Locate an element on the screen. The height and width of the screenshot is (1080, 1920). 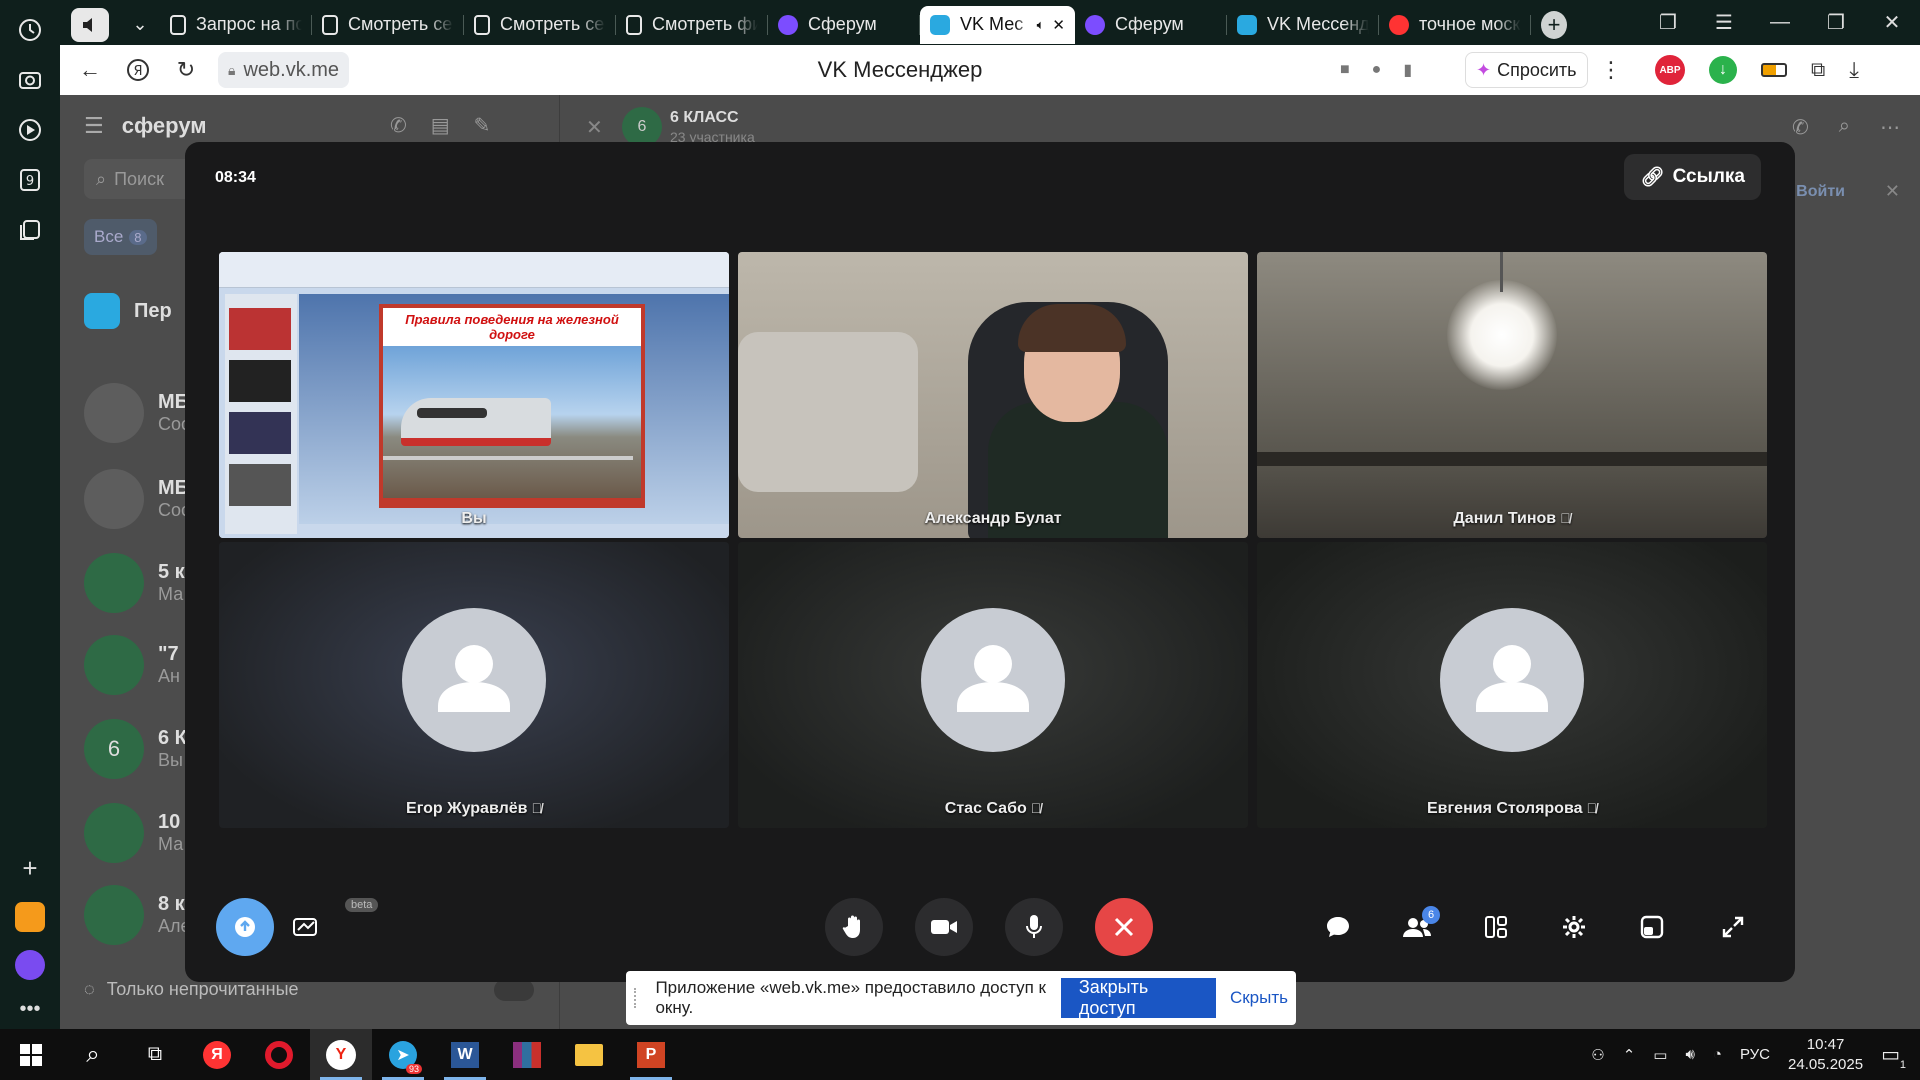
tab-audio-icon: 🔈︎ is located at coordinates (1041, 25).